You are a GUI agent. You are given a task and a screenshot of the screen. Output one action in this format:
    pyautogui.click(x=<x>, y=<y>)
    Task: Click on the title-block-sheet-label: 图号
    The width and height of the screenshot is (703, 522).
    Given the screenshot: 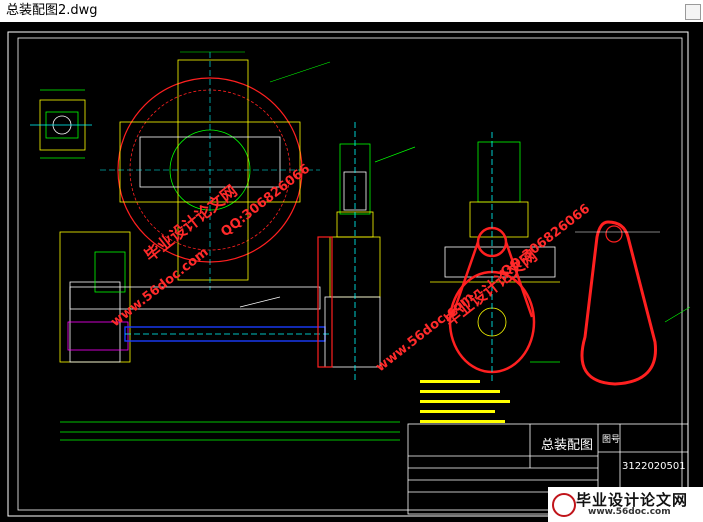 What is the action you would take?
    pyautogui.click(x=611, y=439)
    